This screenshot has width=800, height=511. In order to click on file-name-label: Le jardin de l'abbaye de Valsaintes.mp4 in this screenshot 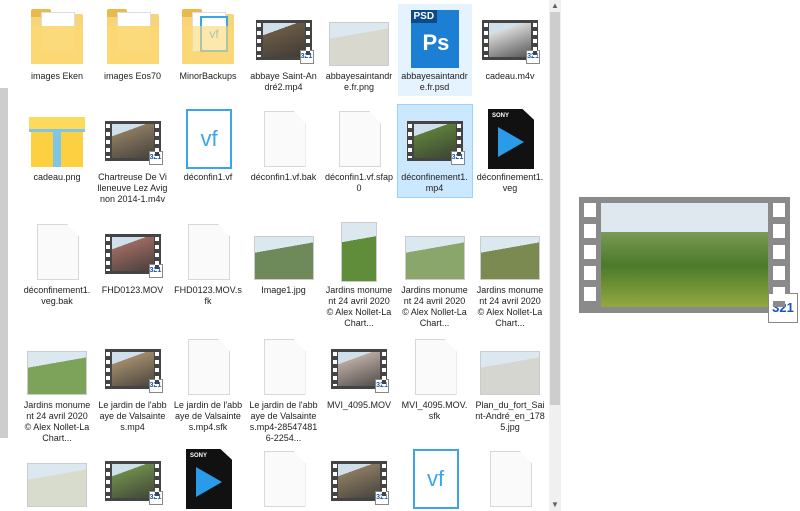, I will do `click(132, 416)`.